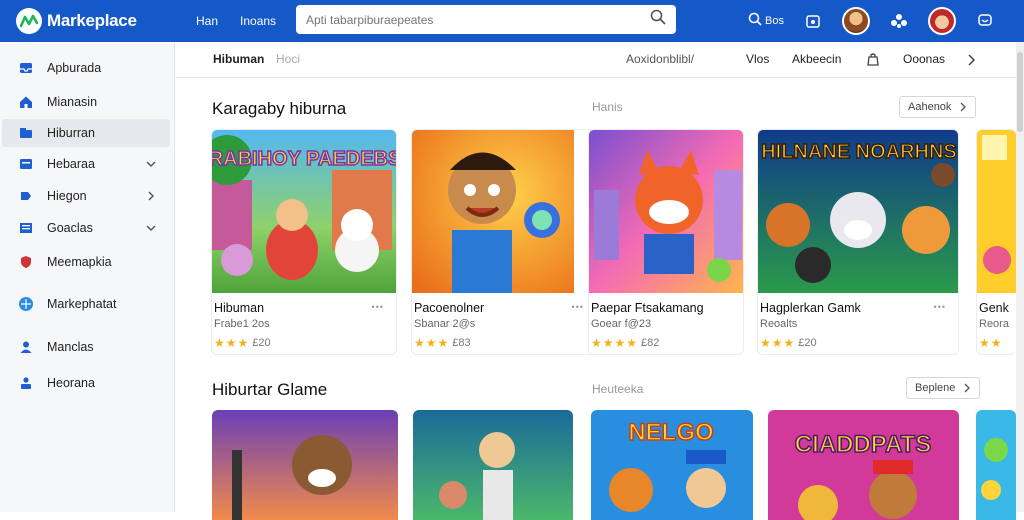  What do you see at coordinates (859, 152) in the screenshot?
I see `game-art-title: HILNANE NOARHNS` at bounding box center [859, 152].